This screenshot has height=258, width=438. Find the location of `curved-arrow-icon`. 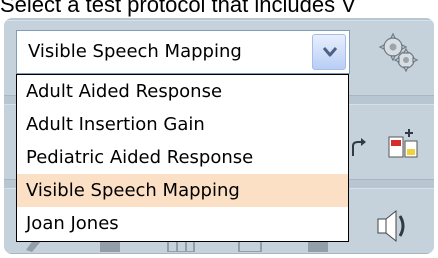

curved-arrow-icon is located at coordinates (359, 148).